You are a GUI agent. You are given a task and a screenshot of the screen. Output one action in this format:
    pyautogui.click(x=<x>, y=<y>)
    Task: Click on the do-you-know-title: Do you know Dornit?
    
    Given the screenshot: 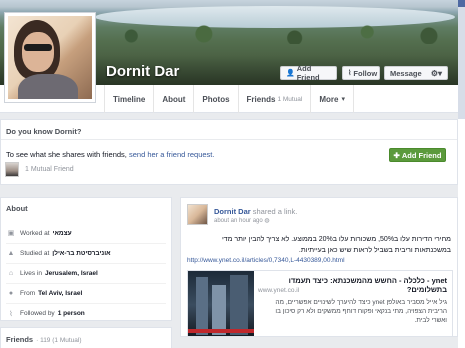 What is the action you would take?
    pyautogui.click(x=44, y=131)
    